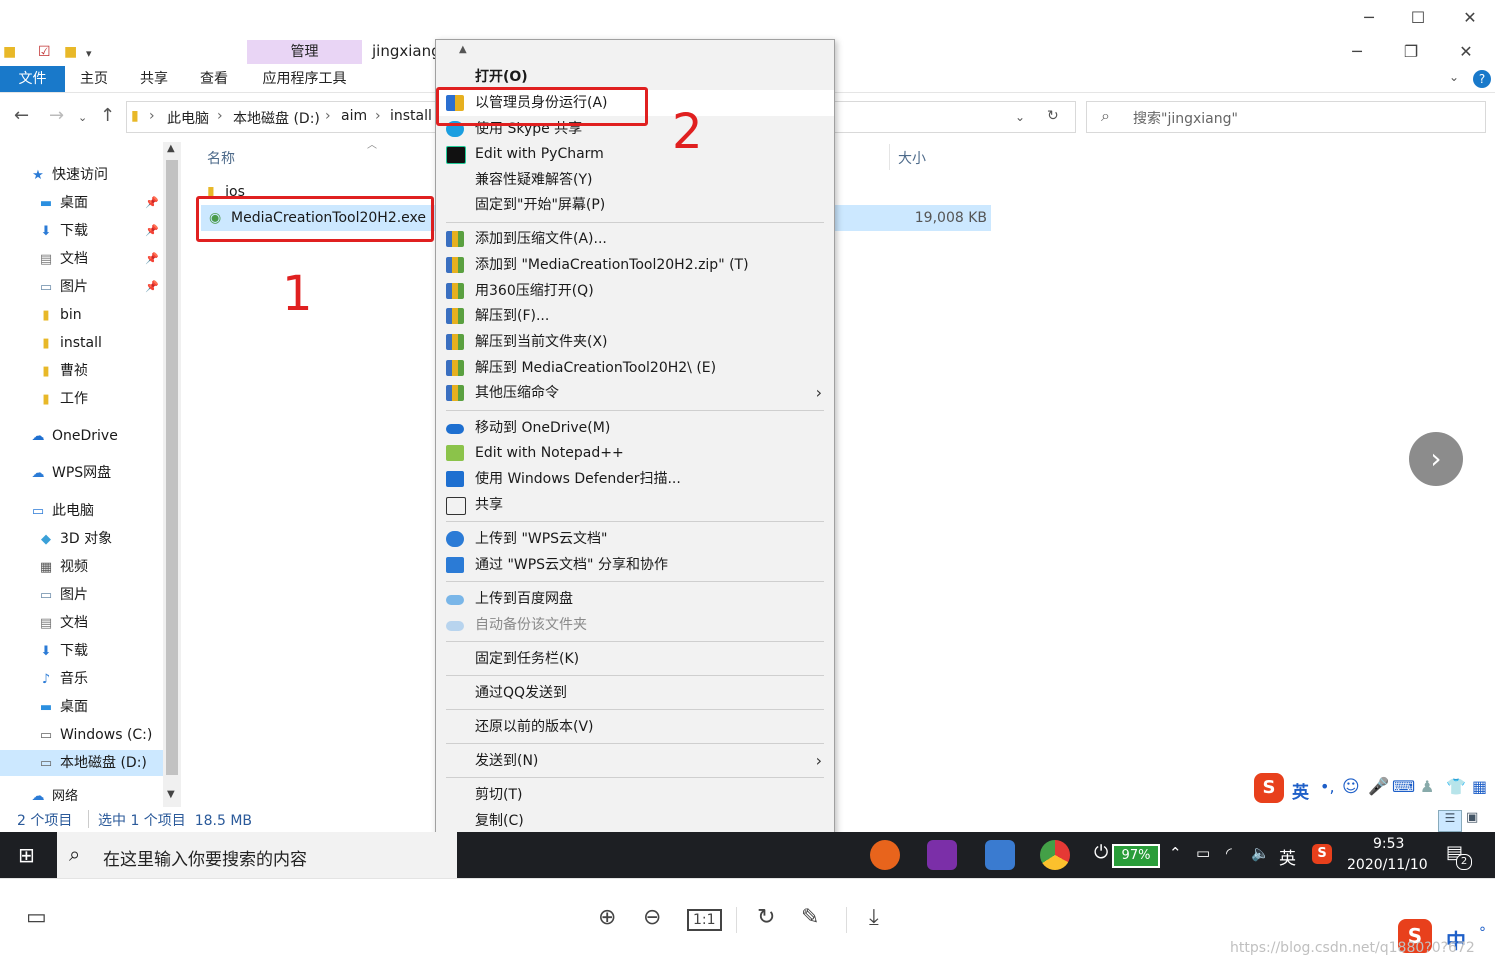 The height and width of the screenshot is (970, 1495). Describe the element at coordinates (810, 917) in the screenshot. I see `edit-icon: ✎` at that location.